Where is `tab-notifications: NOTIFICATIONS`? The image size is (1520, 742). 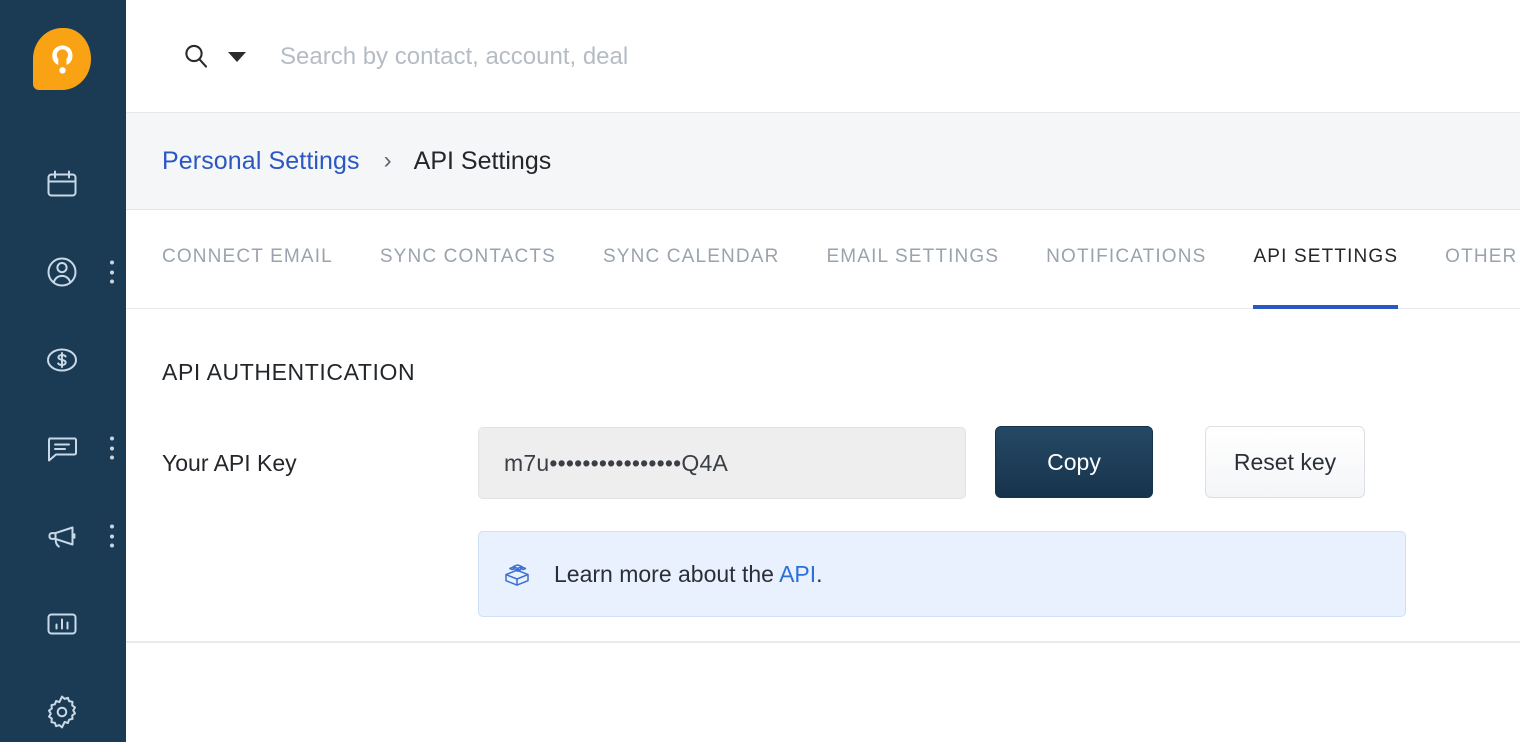
tab-notifications: NOTIFICATIONS is located at coordinates (1126, 259).